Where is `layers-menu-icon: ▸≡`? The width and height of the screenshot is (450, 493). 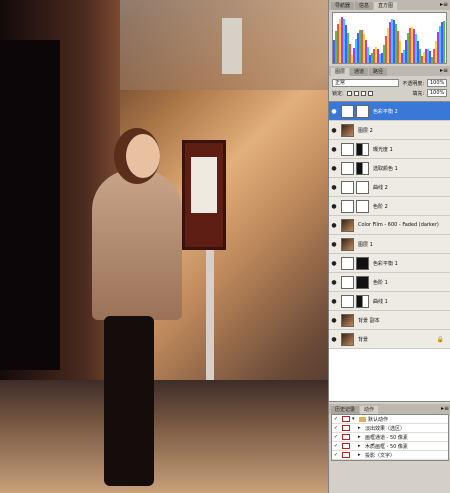
layers-menu-icon: ▸≡ is located at coordinates (444, 70).